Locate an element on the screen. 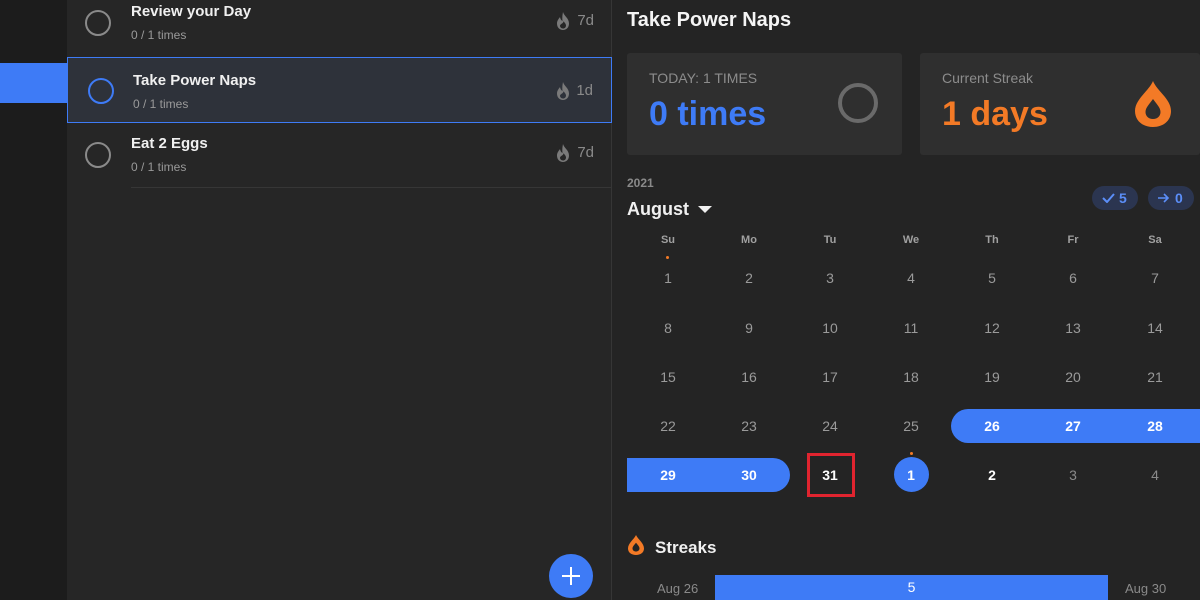 This screenshot has height=600, width=1200. done-count-badge: 5 is located at coordinates (1115, 198).